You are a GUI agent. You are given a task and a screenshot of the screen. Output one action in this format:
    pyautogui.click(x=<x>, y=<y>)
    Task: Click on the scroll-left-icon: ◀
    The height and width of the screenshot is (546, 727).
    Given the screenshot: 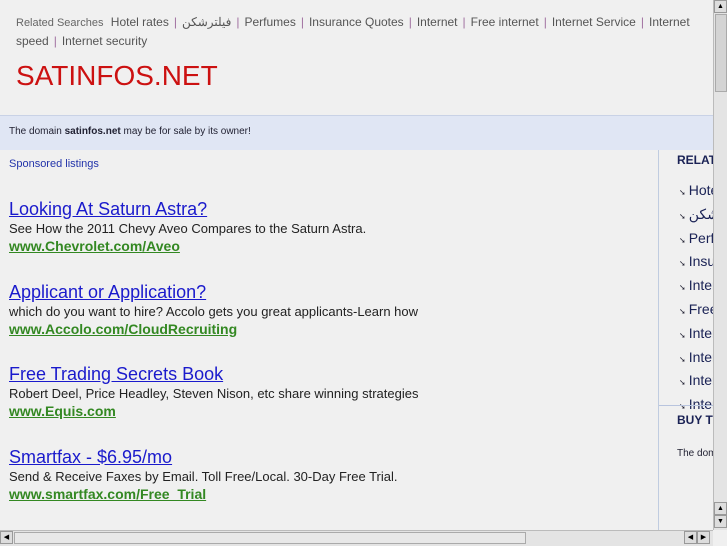 What is the action you would take?
    pyautogui.click(x=6, y=537)
    